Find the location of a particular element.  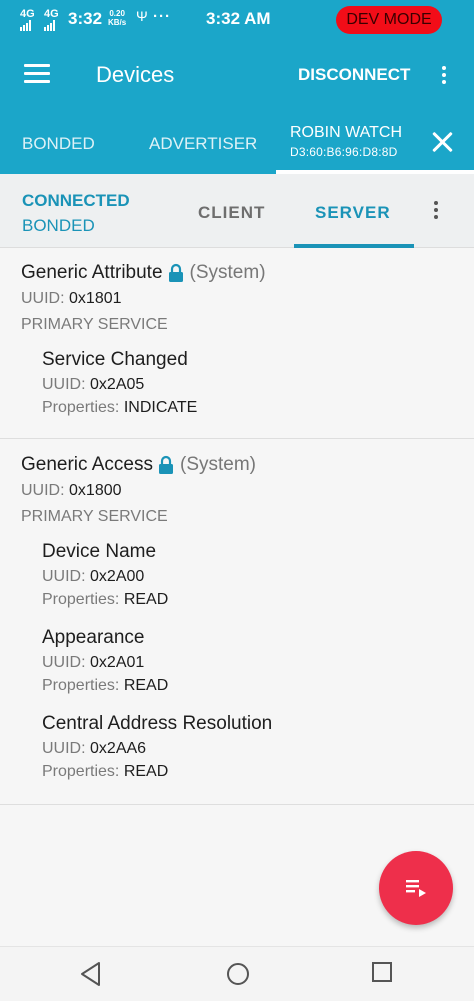

system-nav-bar is located at coordinates (237, 973).